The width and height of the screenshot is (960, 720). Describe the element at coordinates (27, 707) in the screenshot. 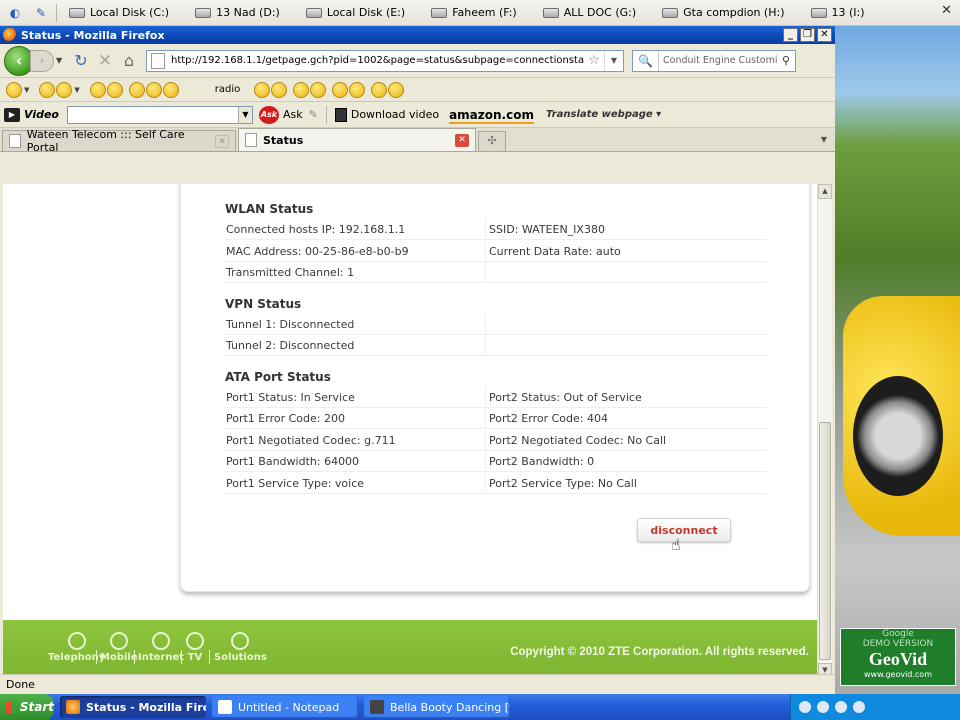

I see `start-button: Start` at that location.